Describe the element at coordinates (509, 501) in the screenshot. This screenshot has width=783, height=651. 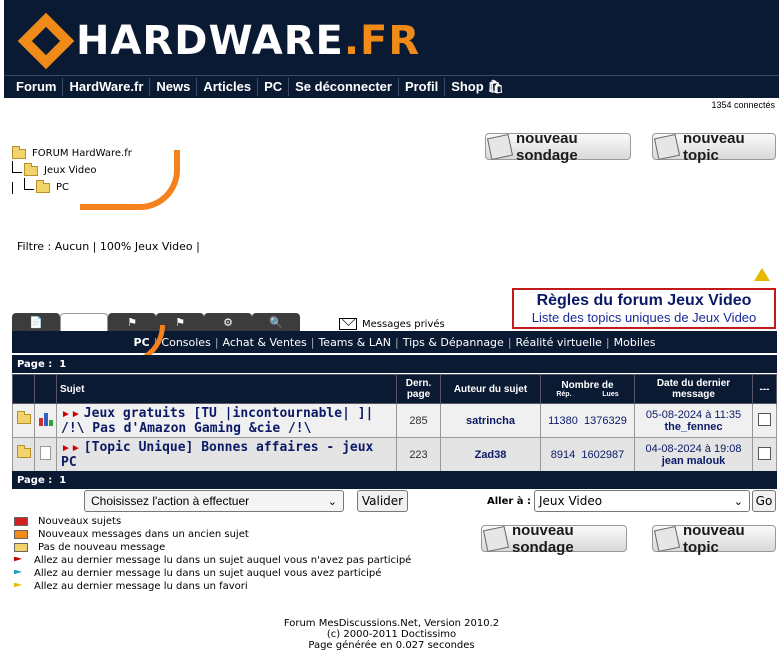
I see `goto-label: Aller à :` at that location.